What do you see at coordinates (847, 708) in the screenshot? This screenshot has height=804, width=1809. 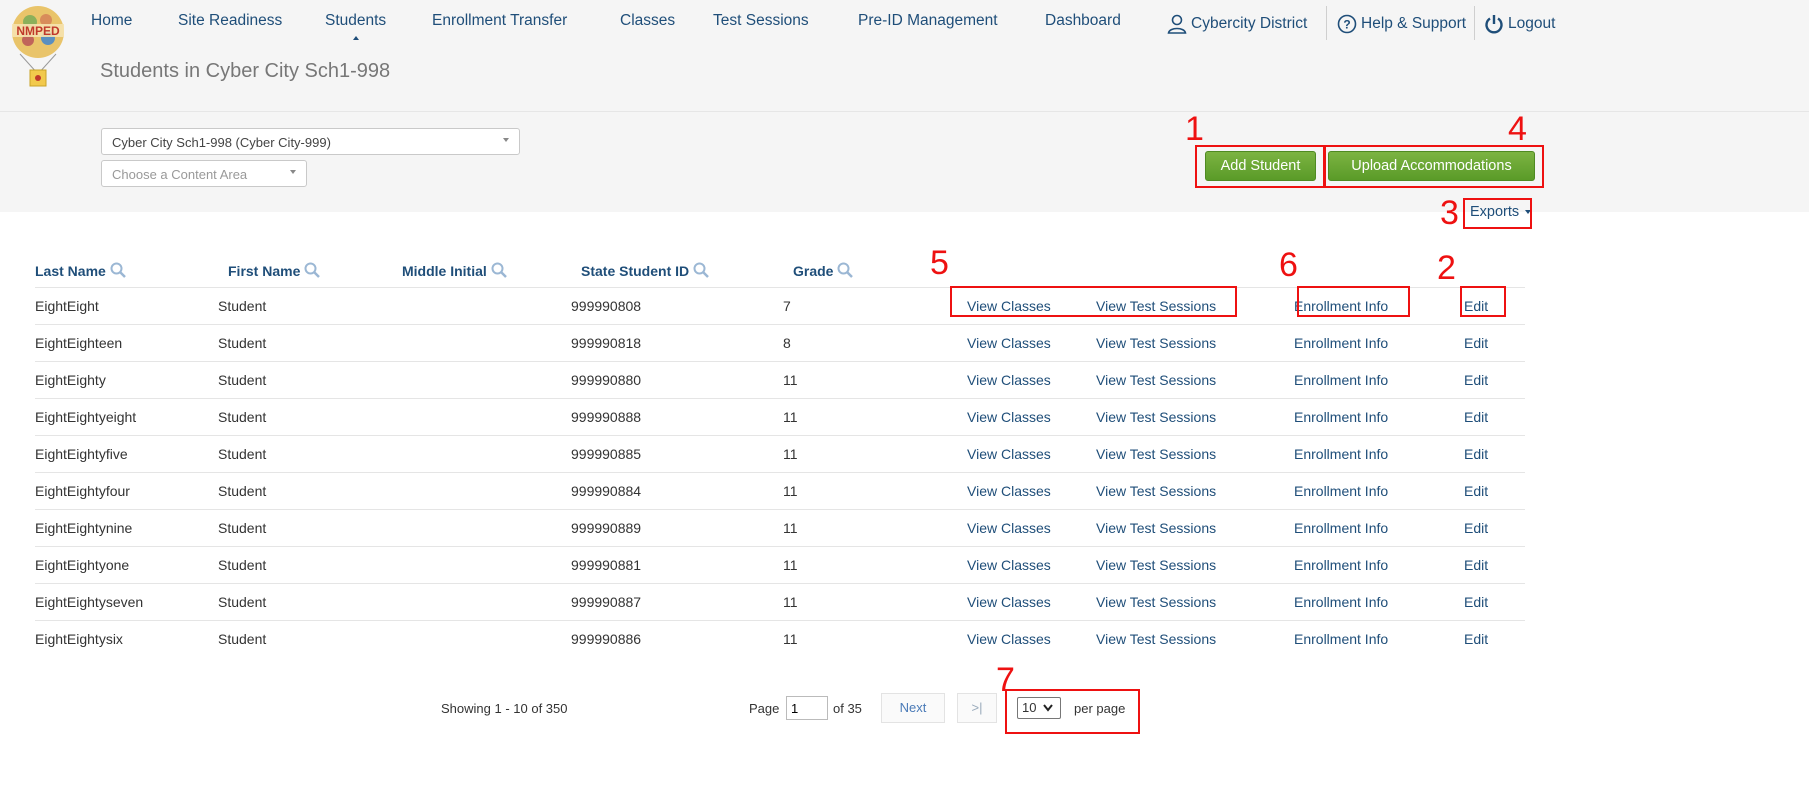 I see `page-total: of 35` at bounding box center [847, 708].